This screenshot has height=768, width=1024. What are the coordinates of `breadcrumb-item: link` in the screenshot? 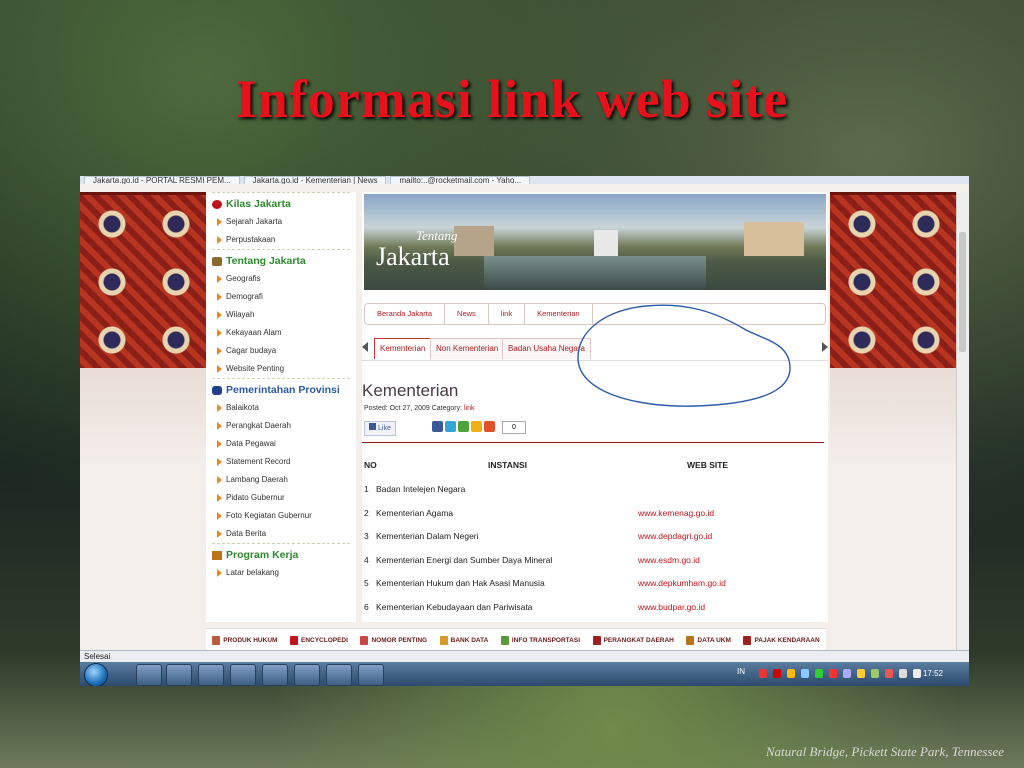 It's located at (507, 314).